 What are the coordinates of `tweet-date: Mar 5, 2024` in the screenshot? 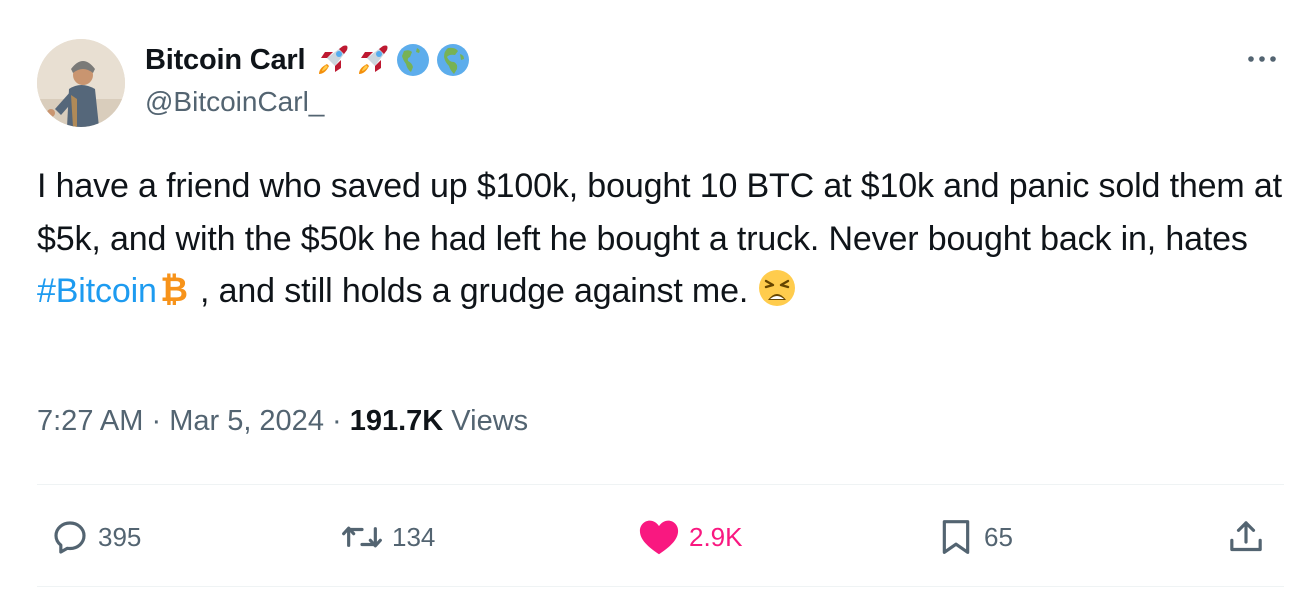 It's located at (246, 421).